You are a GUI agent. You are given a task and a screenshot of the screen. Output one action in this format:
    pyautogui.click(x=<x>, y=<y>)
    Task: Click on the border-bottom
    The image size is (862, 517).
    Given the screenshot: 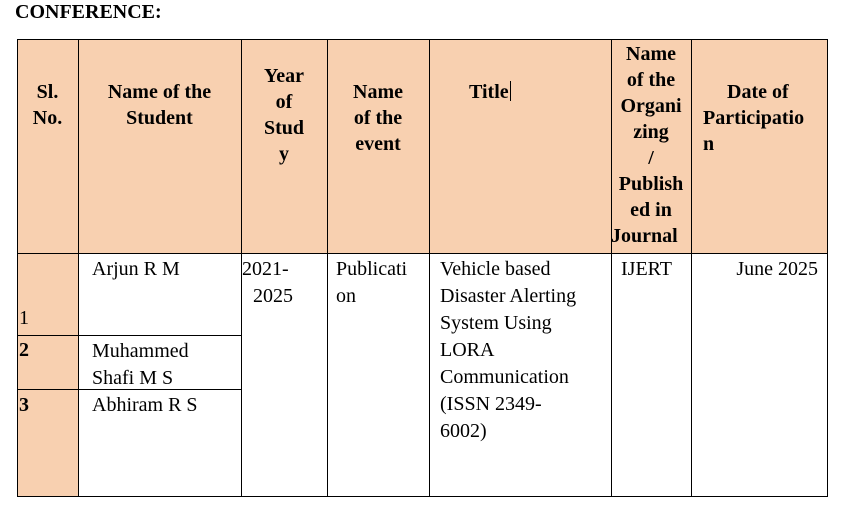 What is the action you would take?
    pyautogui.click(x=422, y=496)
    